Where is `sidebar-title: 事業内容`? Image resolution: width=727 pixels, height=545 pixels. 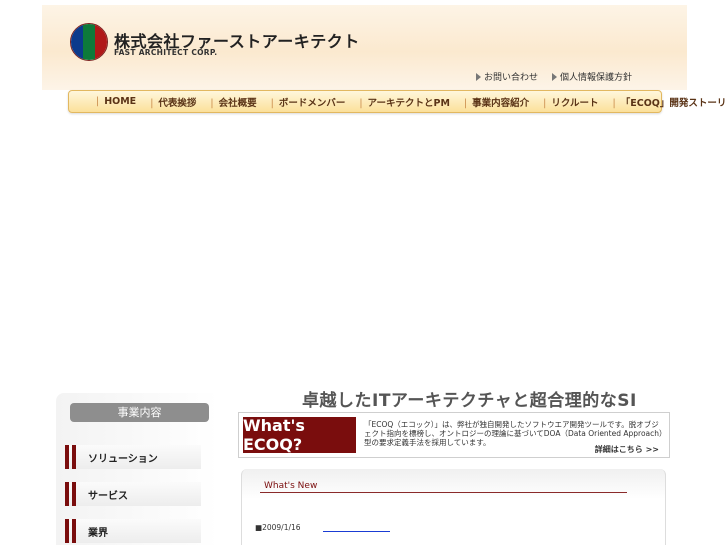
sidebar-title: 事業内容 is located at coordinates (139, 412).